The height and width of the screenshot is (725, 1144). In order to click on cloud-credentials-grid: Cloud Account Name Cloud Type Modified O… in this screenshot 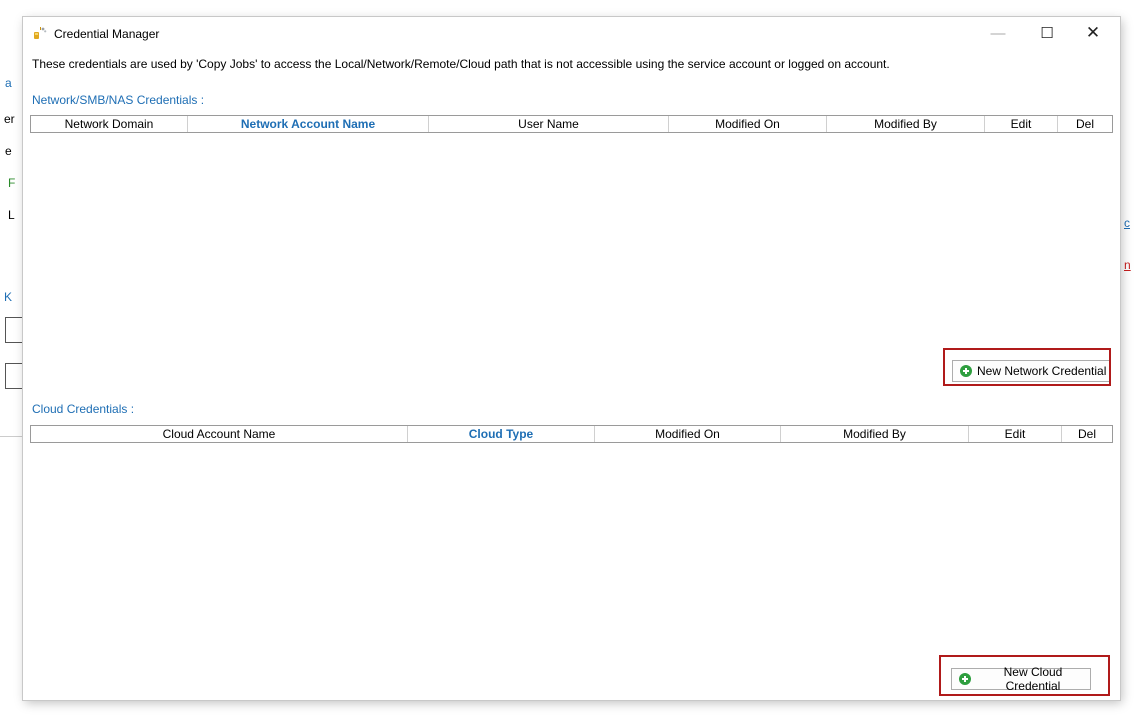, I will do `click(571, 434)`.